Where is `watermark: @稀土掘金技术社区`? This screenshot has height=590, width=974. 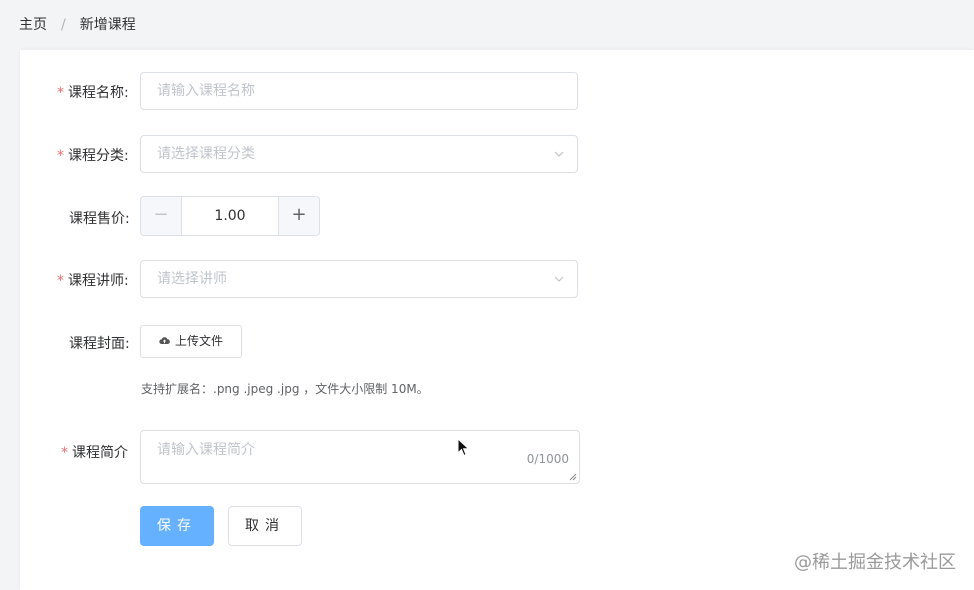
watermark: @稀土掘金技术社区 is located at coordinates (875, 562).